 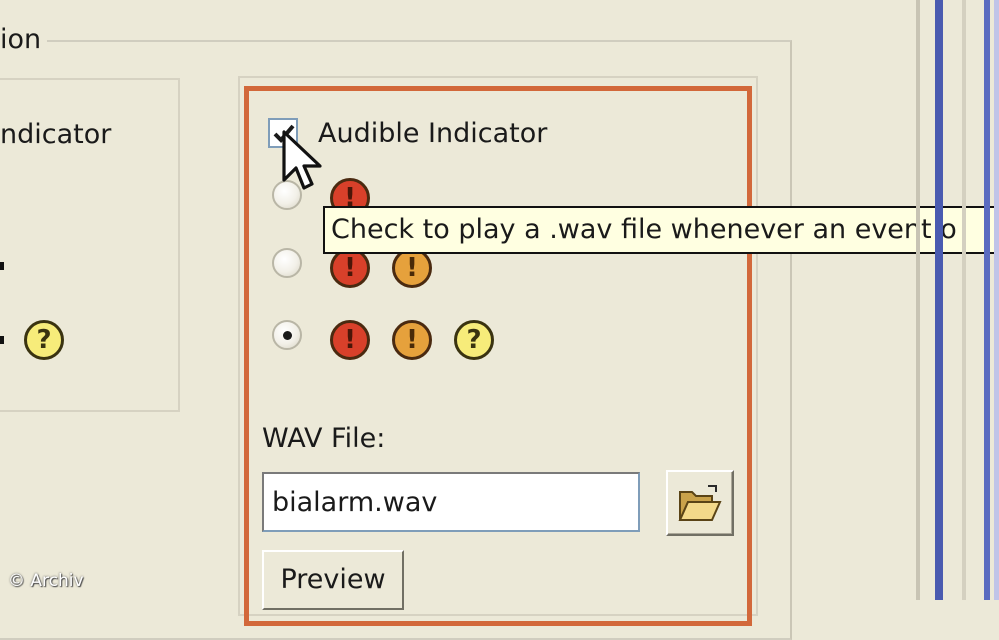 What do you see at coordinates (451, 502) in the screenshot?
I see `wav-file-input` at bounding box center [451, 502].